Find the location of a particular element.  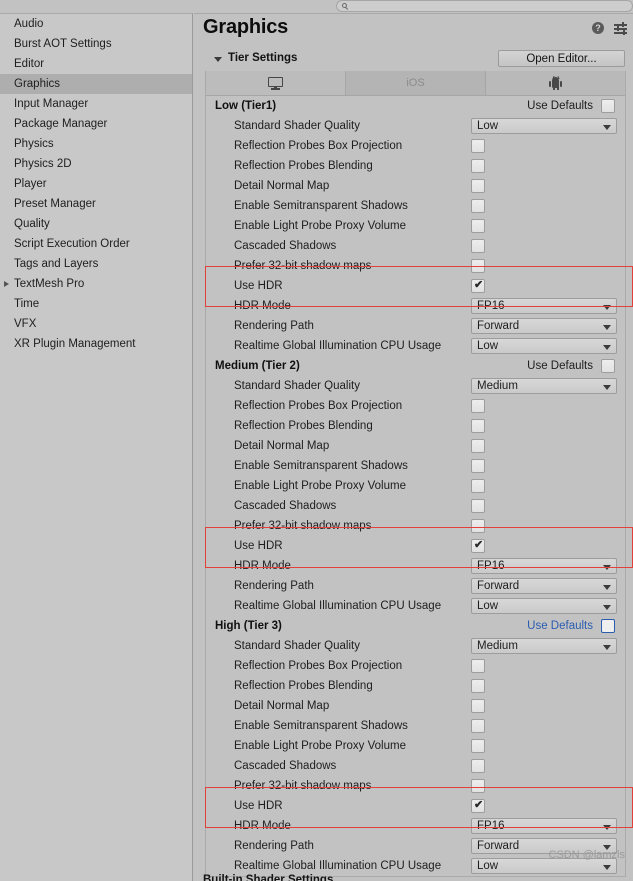

platform-tab-android-robot is located at coordinates (555, 83).